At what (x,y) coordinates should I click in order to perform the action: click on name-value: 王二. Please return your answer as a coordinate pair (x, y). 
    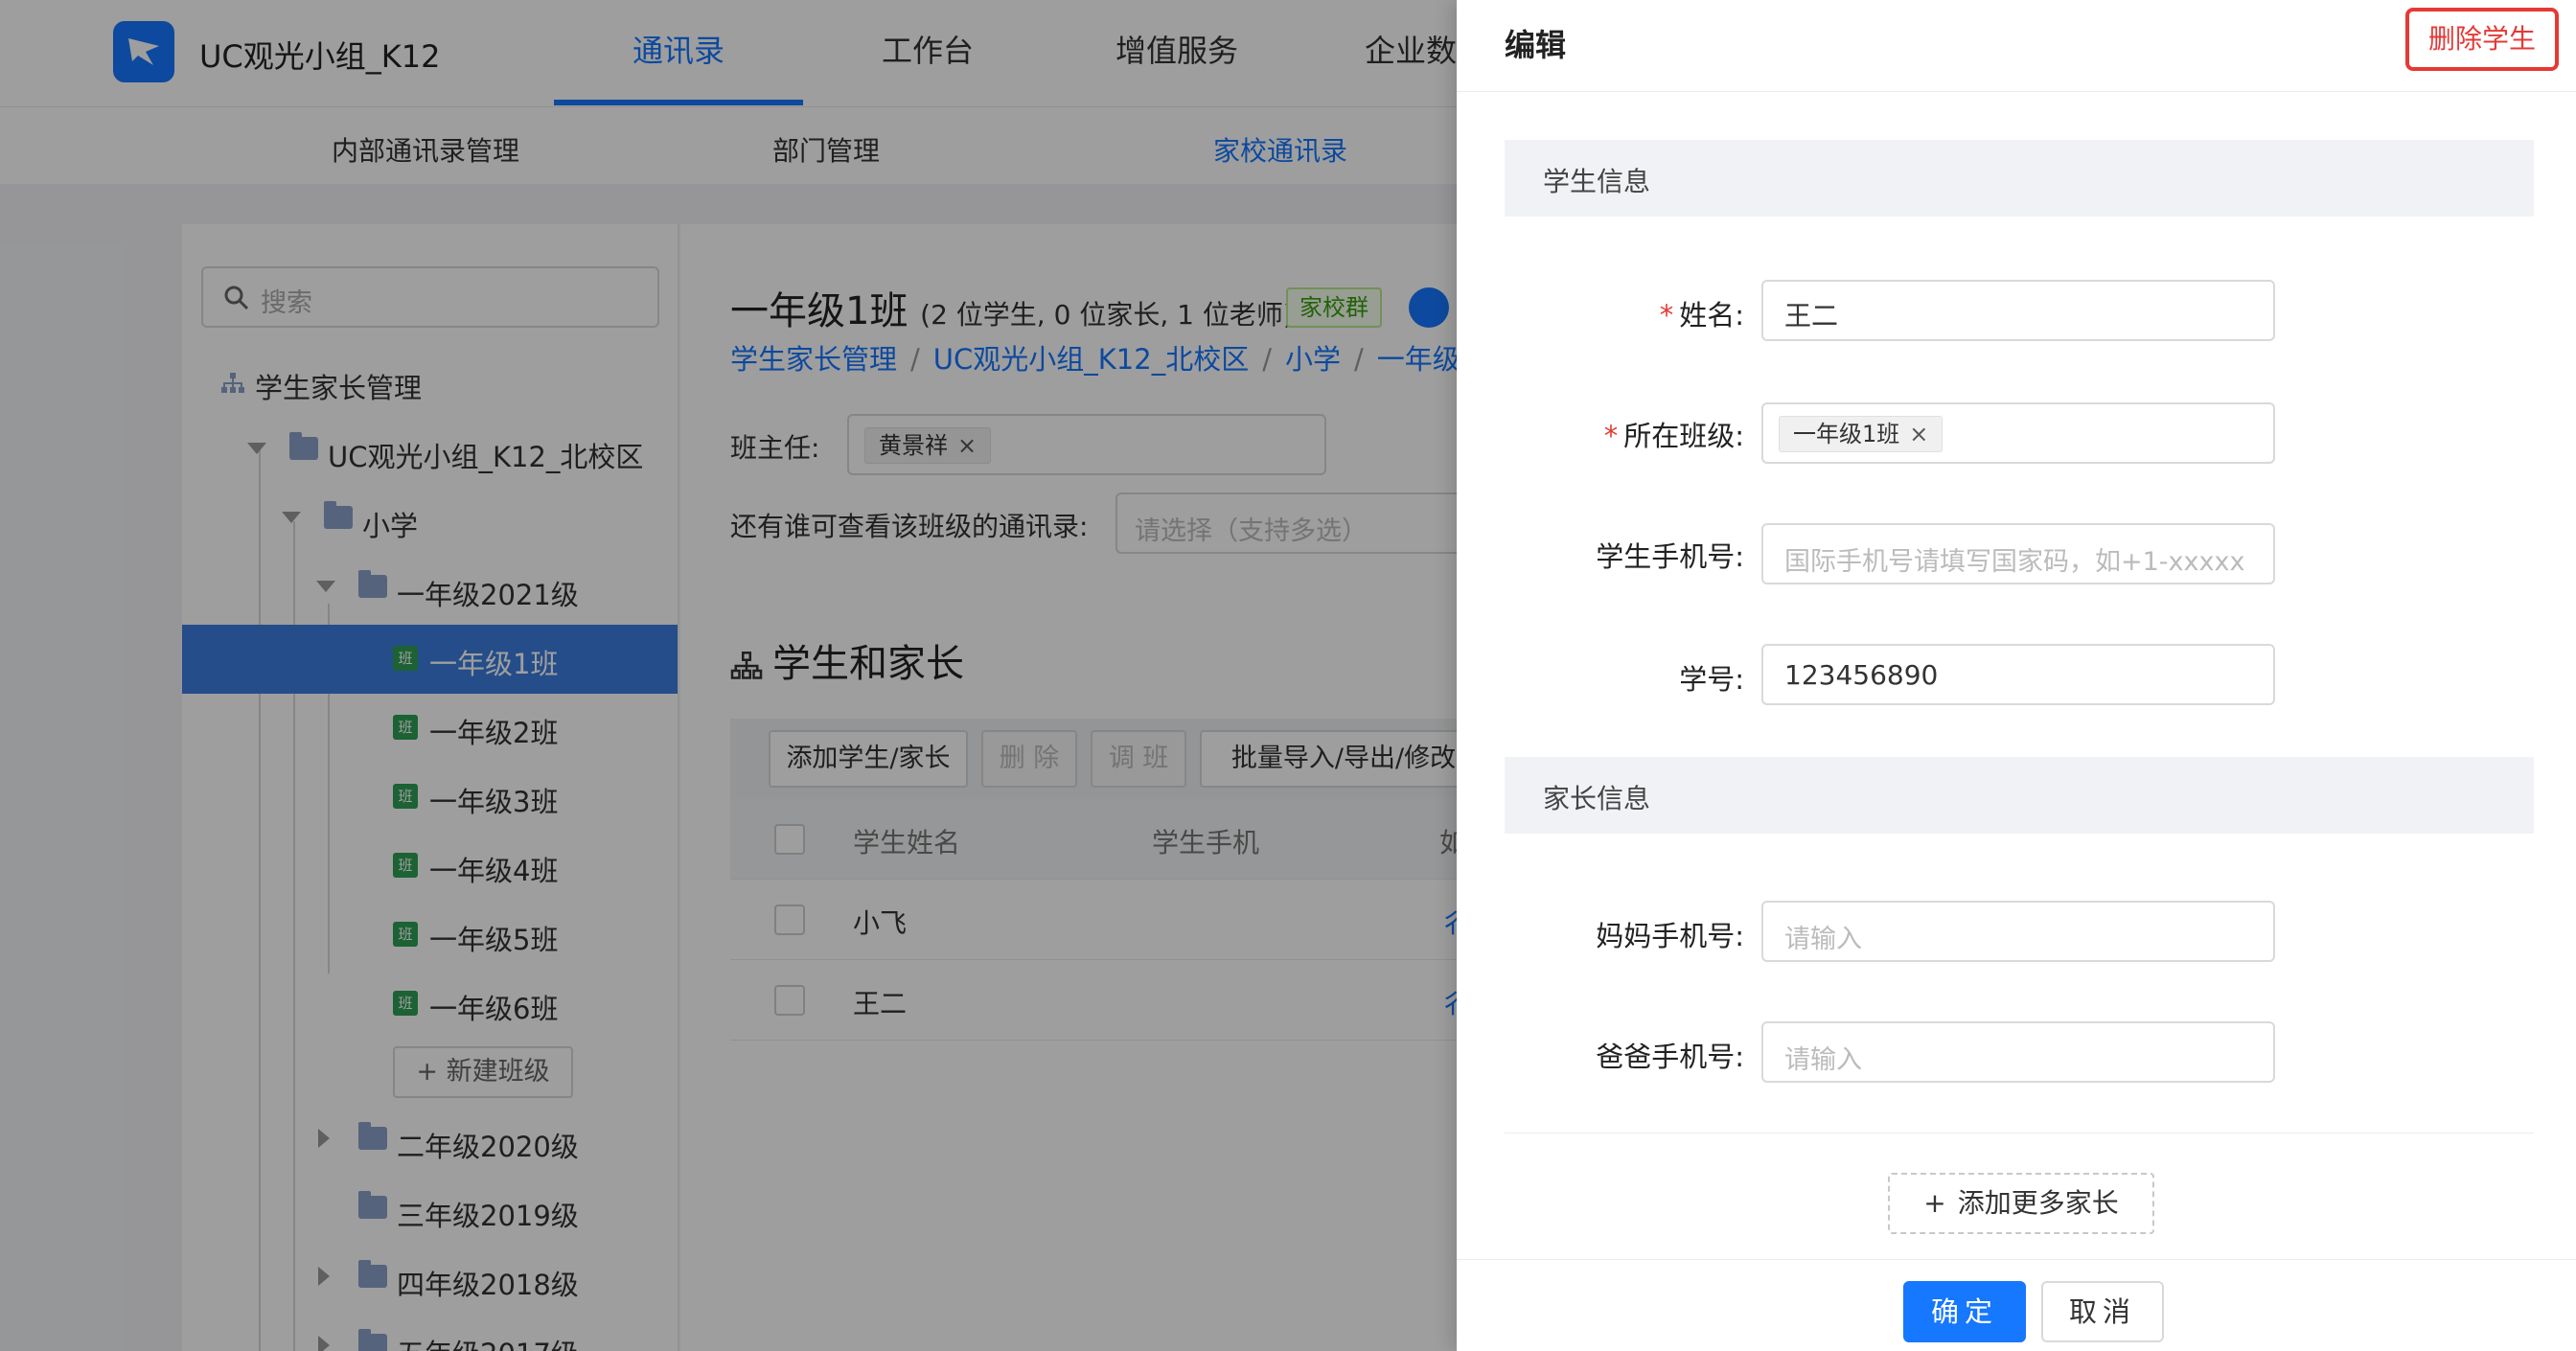
    Looking at the image, I should click on (1811, 316).